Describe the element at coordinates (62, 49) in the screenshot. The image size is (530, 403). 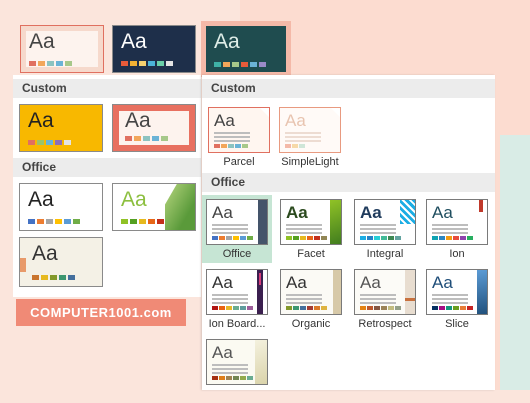
I see `theme-thumb-red-border: Aa` at that location.